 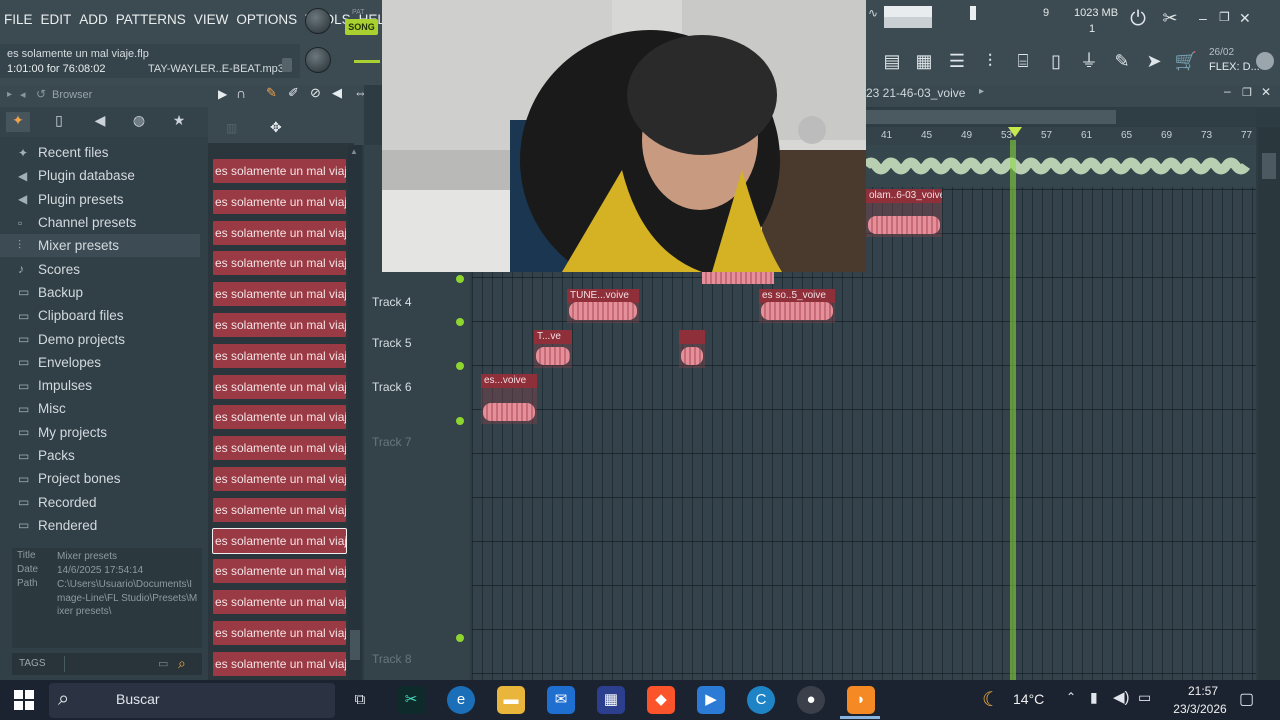 What do you see at coordinates (904, 213) in the screenshot?
I see `audio-clip: olam..6-03_voive` at bounding box center [904, 213].